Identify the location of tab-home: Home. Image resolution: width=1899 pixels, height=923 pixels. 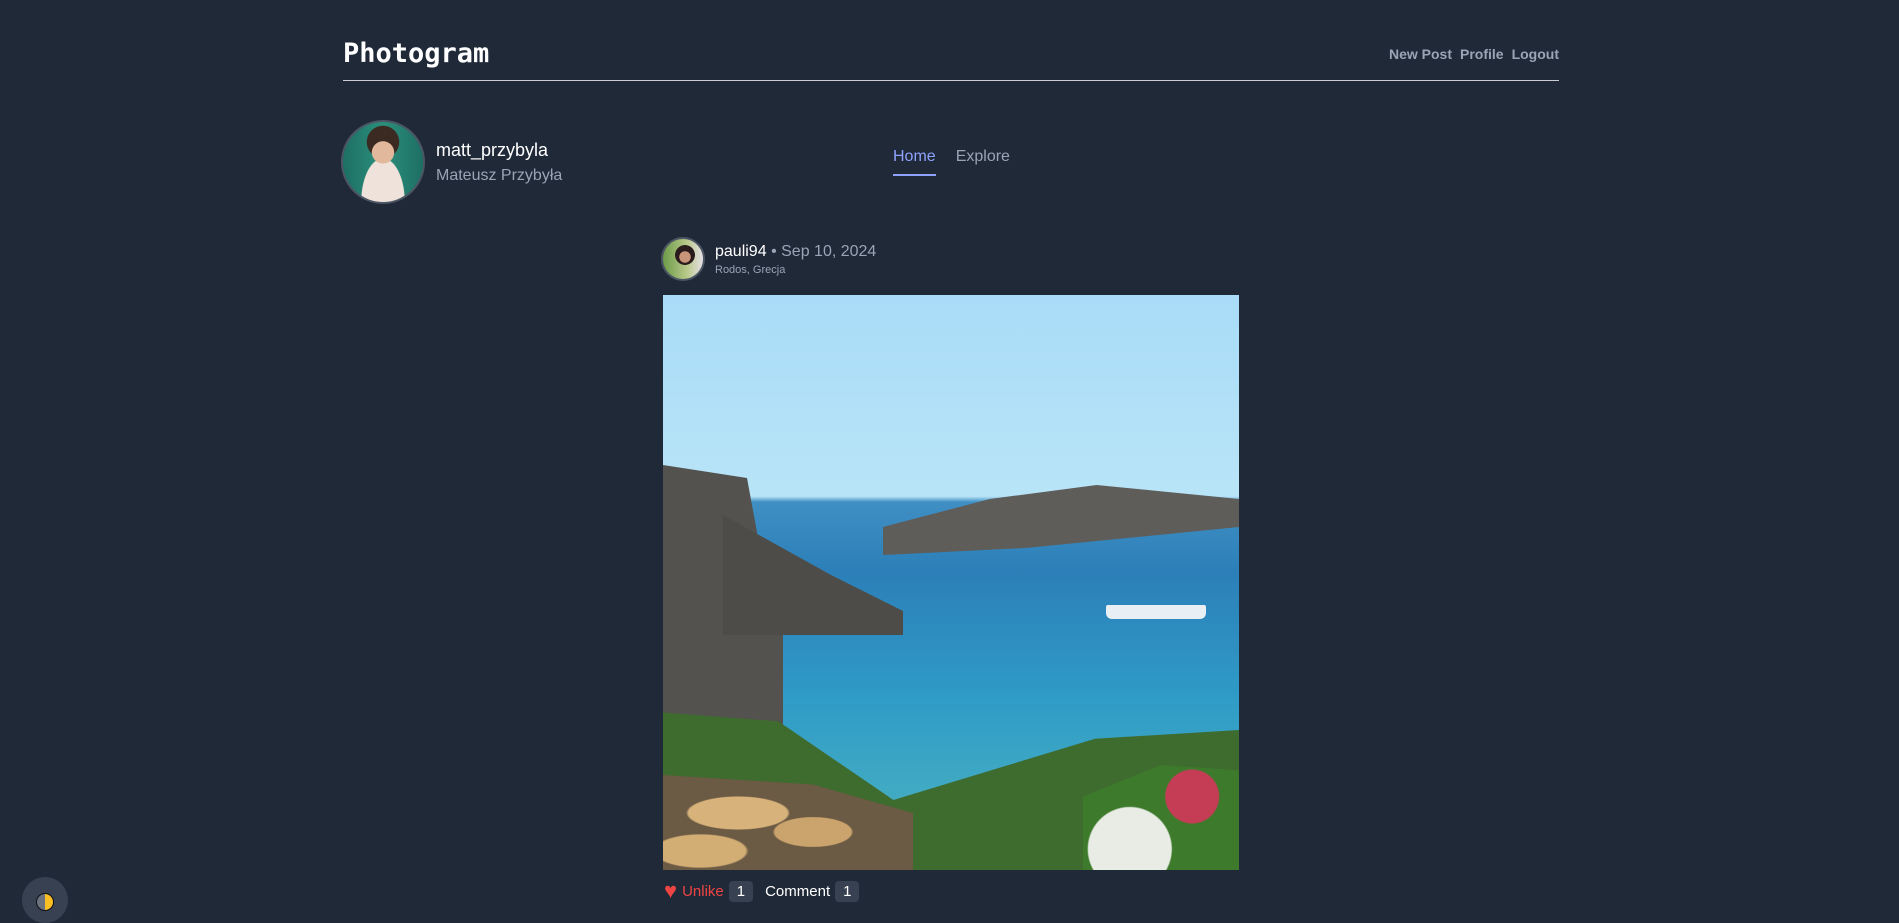
(914, 162).